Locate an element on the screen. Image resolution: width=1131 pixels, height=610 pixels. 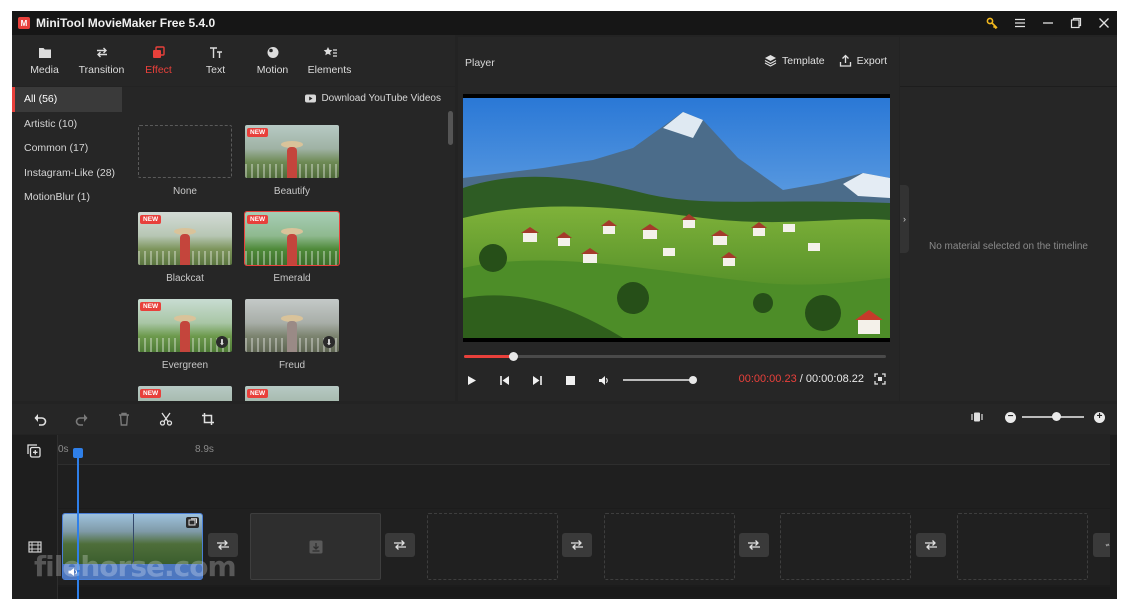
effects-scrollbar is located at coordinates (450, 128).